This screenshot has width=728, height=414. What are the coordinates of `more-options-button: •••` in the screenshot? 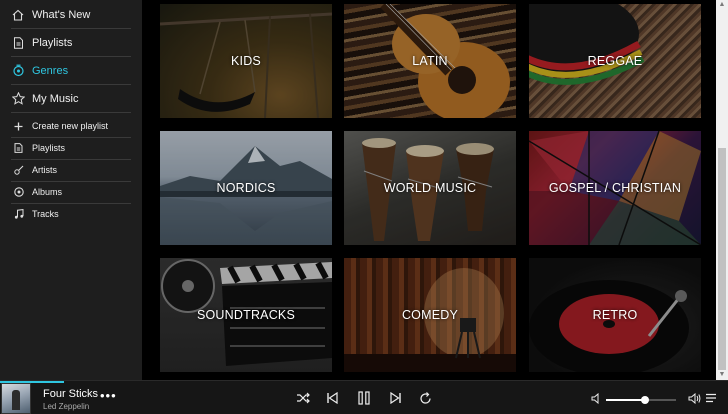 It's located at (108, 395).